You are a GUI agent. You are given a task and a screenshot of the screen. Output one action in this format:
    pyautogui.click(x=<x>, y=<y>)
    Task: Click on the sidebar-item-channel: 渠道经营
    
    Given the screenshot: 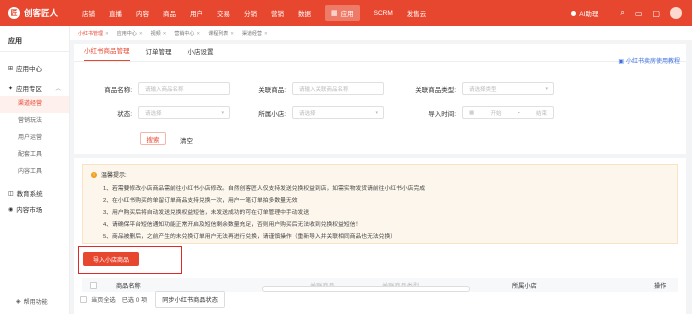 What is the action you would take?
    pyautogui.click(x=34, y=104)
    